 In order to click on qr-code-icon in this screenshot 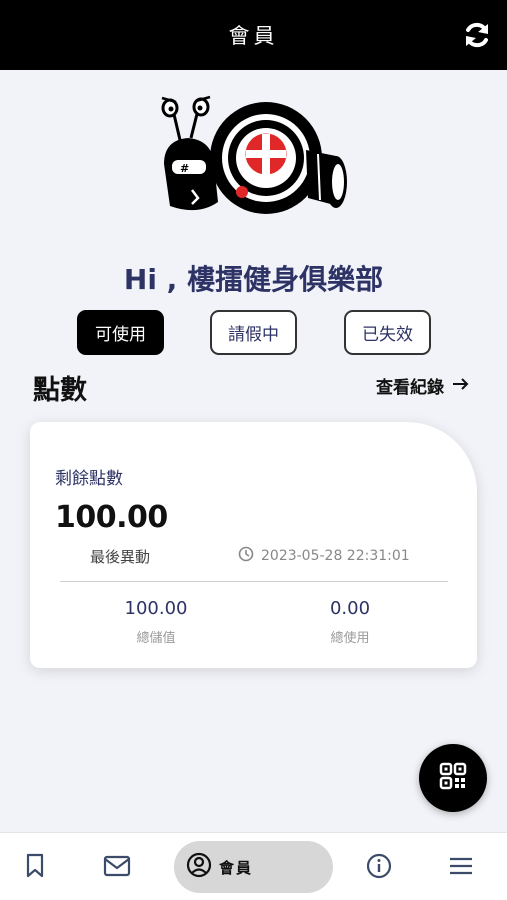, I will do `click(453, 778)`.